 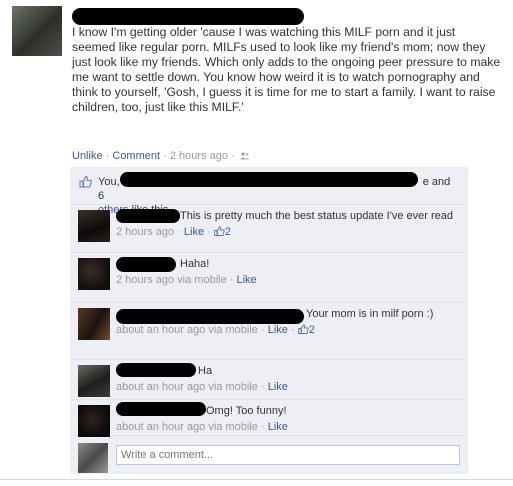 I want to click on current-user-avatar, so click(x=93, y=458).